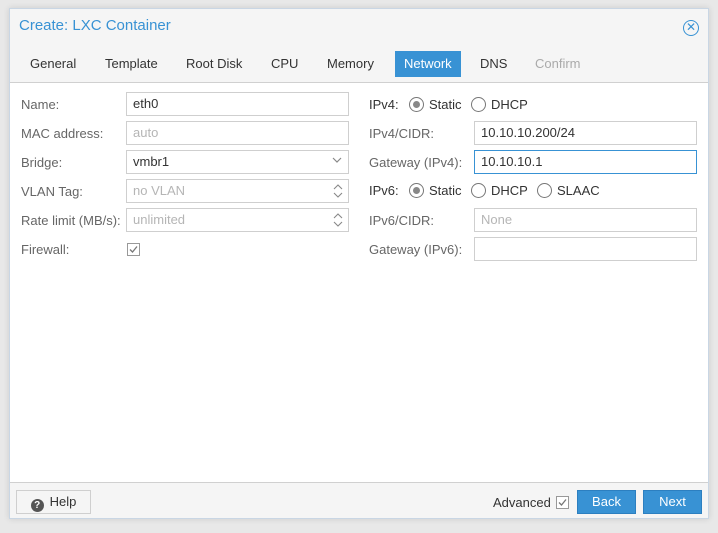 The image size is (718, 533). I want to click on tab-template: Template, so click(131, 64).